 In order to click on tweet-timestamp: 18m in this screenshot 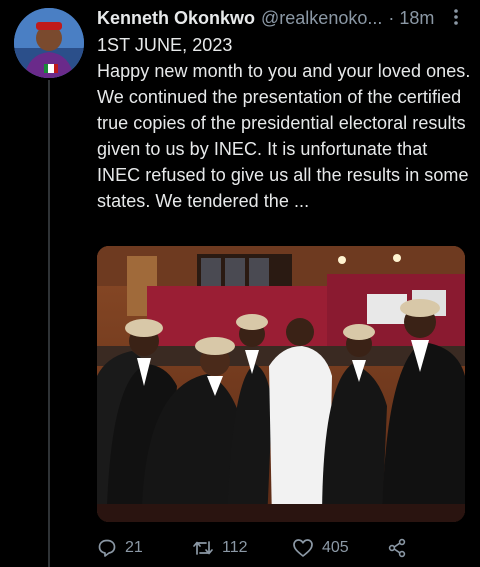, I will do `click(416, 18)`.